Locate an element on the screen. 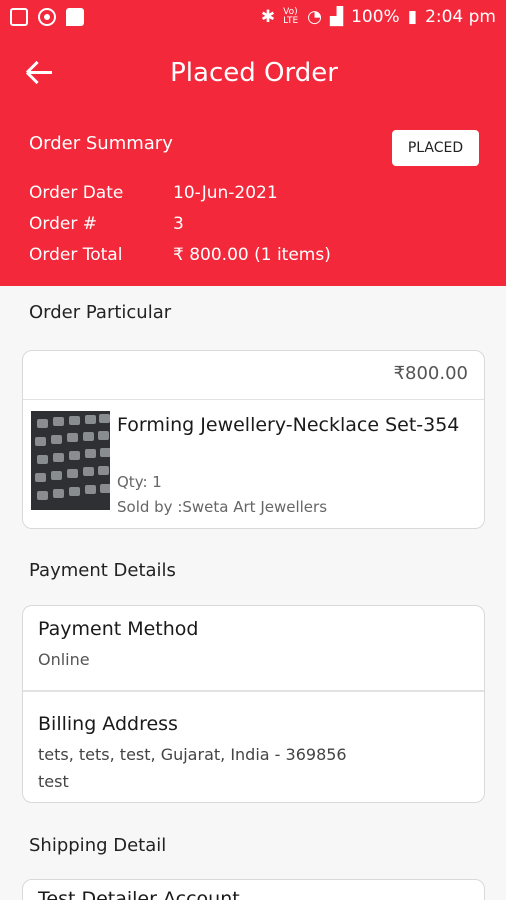  status-badge: PLACED is located at coordinates (435, 148).